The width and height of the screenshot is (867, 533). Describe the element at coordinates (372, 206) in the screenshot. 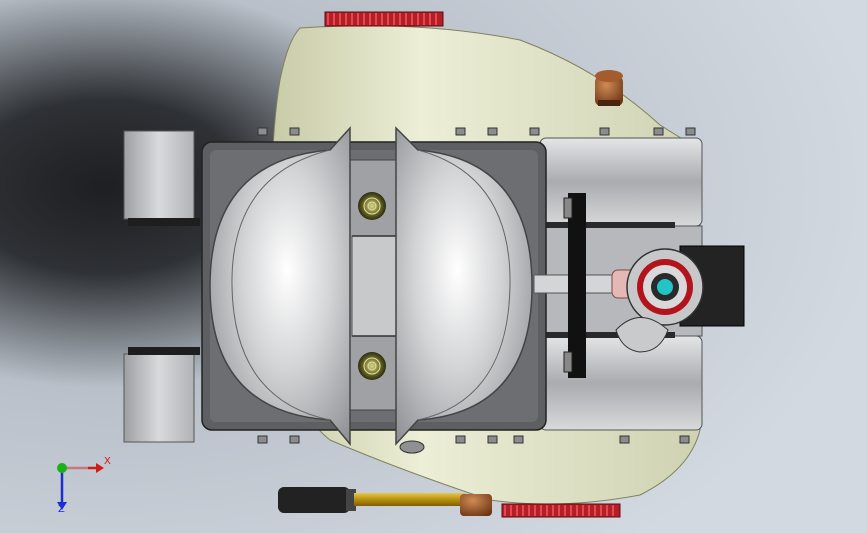

I see `center-bolt-top` at that location.